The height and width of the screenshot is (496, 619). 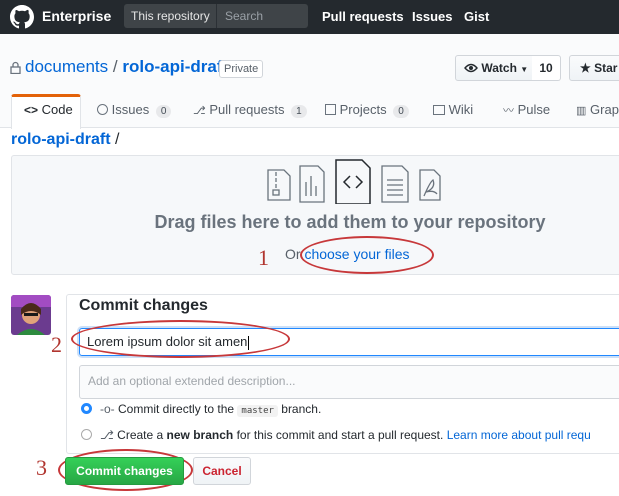 I want to click on search-input: Search, so click(x=262, y=16).